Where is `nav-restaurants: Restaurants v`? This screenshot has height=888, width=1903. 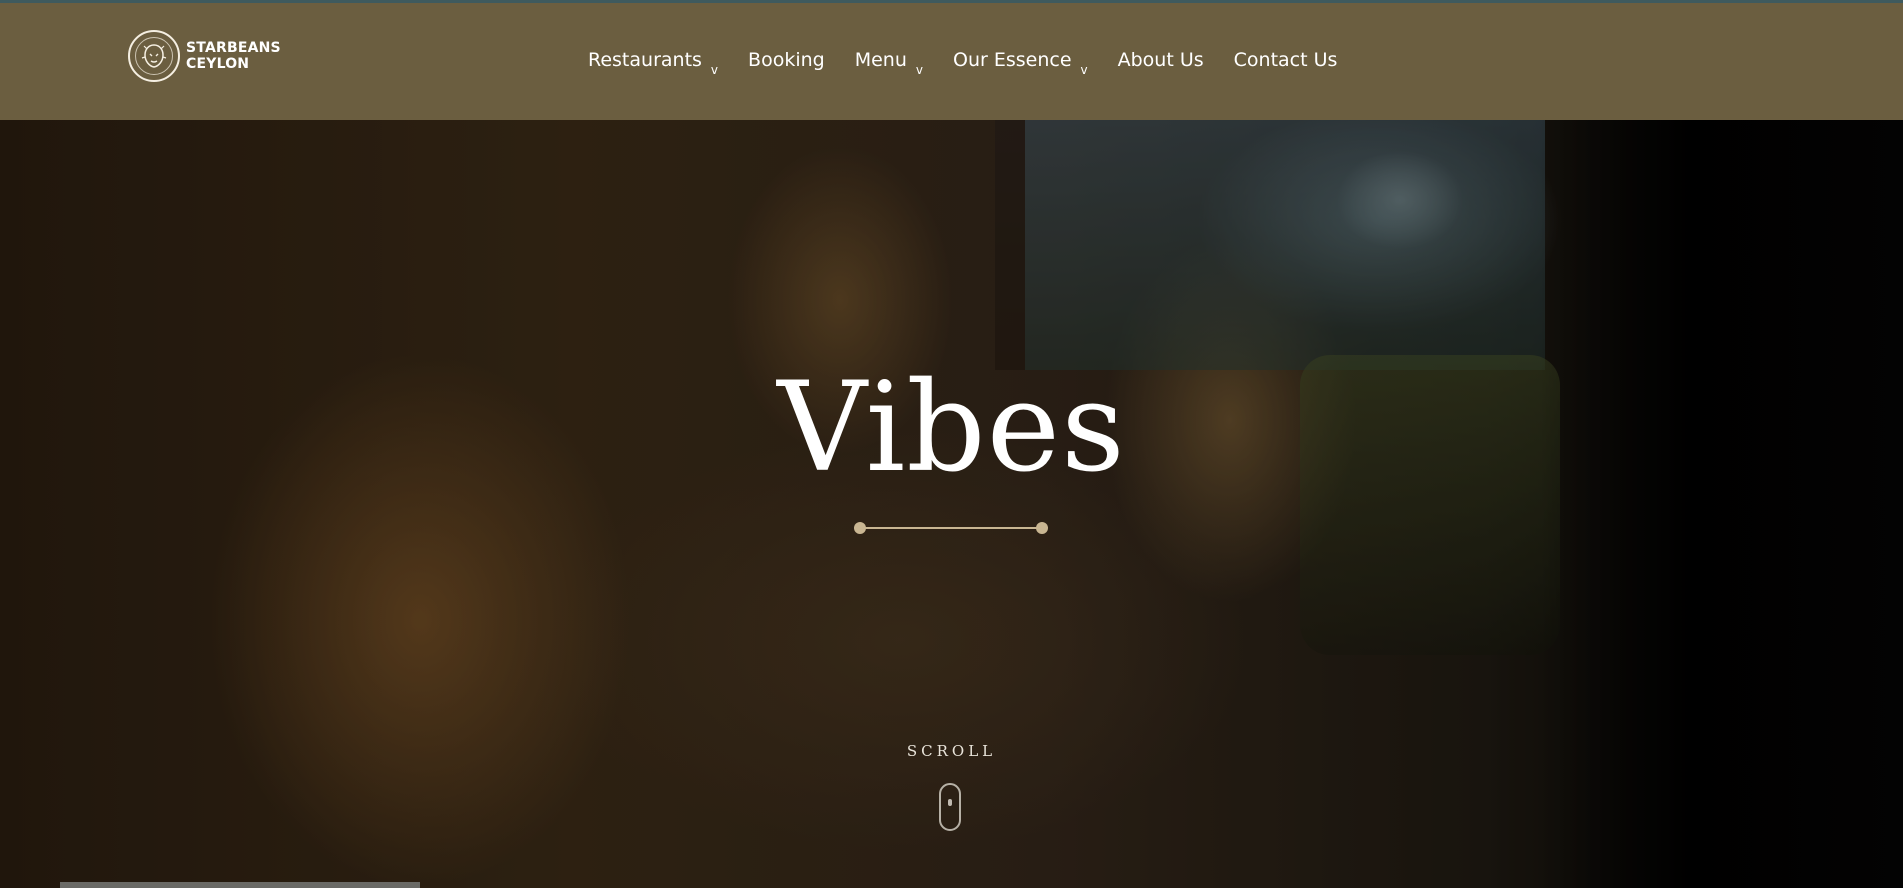
nav-restaurants: Restaurants v is located at coordinates (653, 63).